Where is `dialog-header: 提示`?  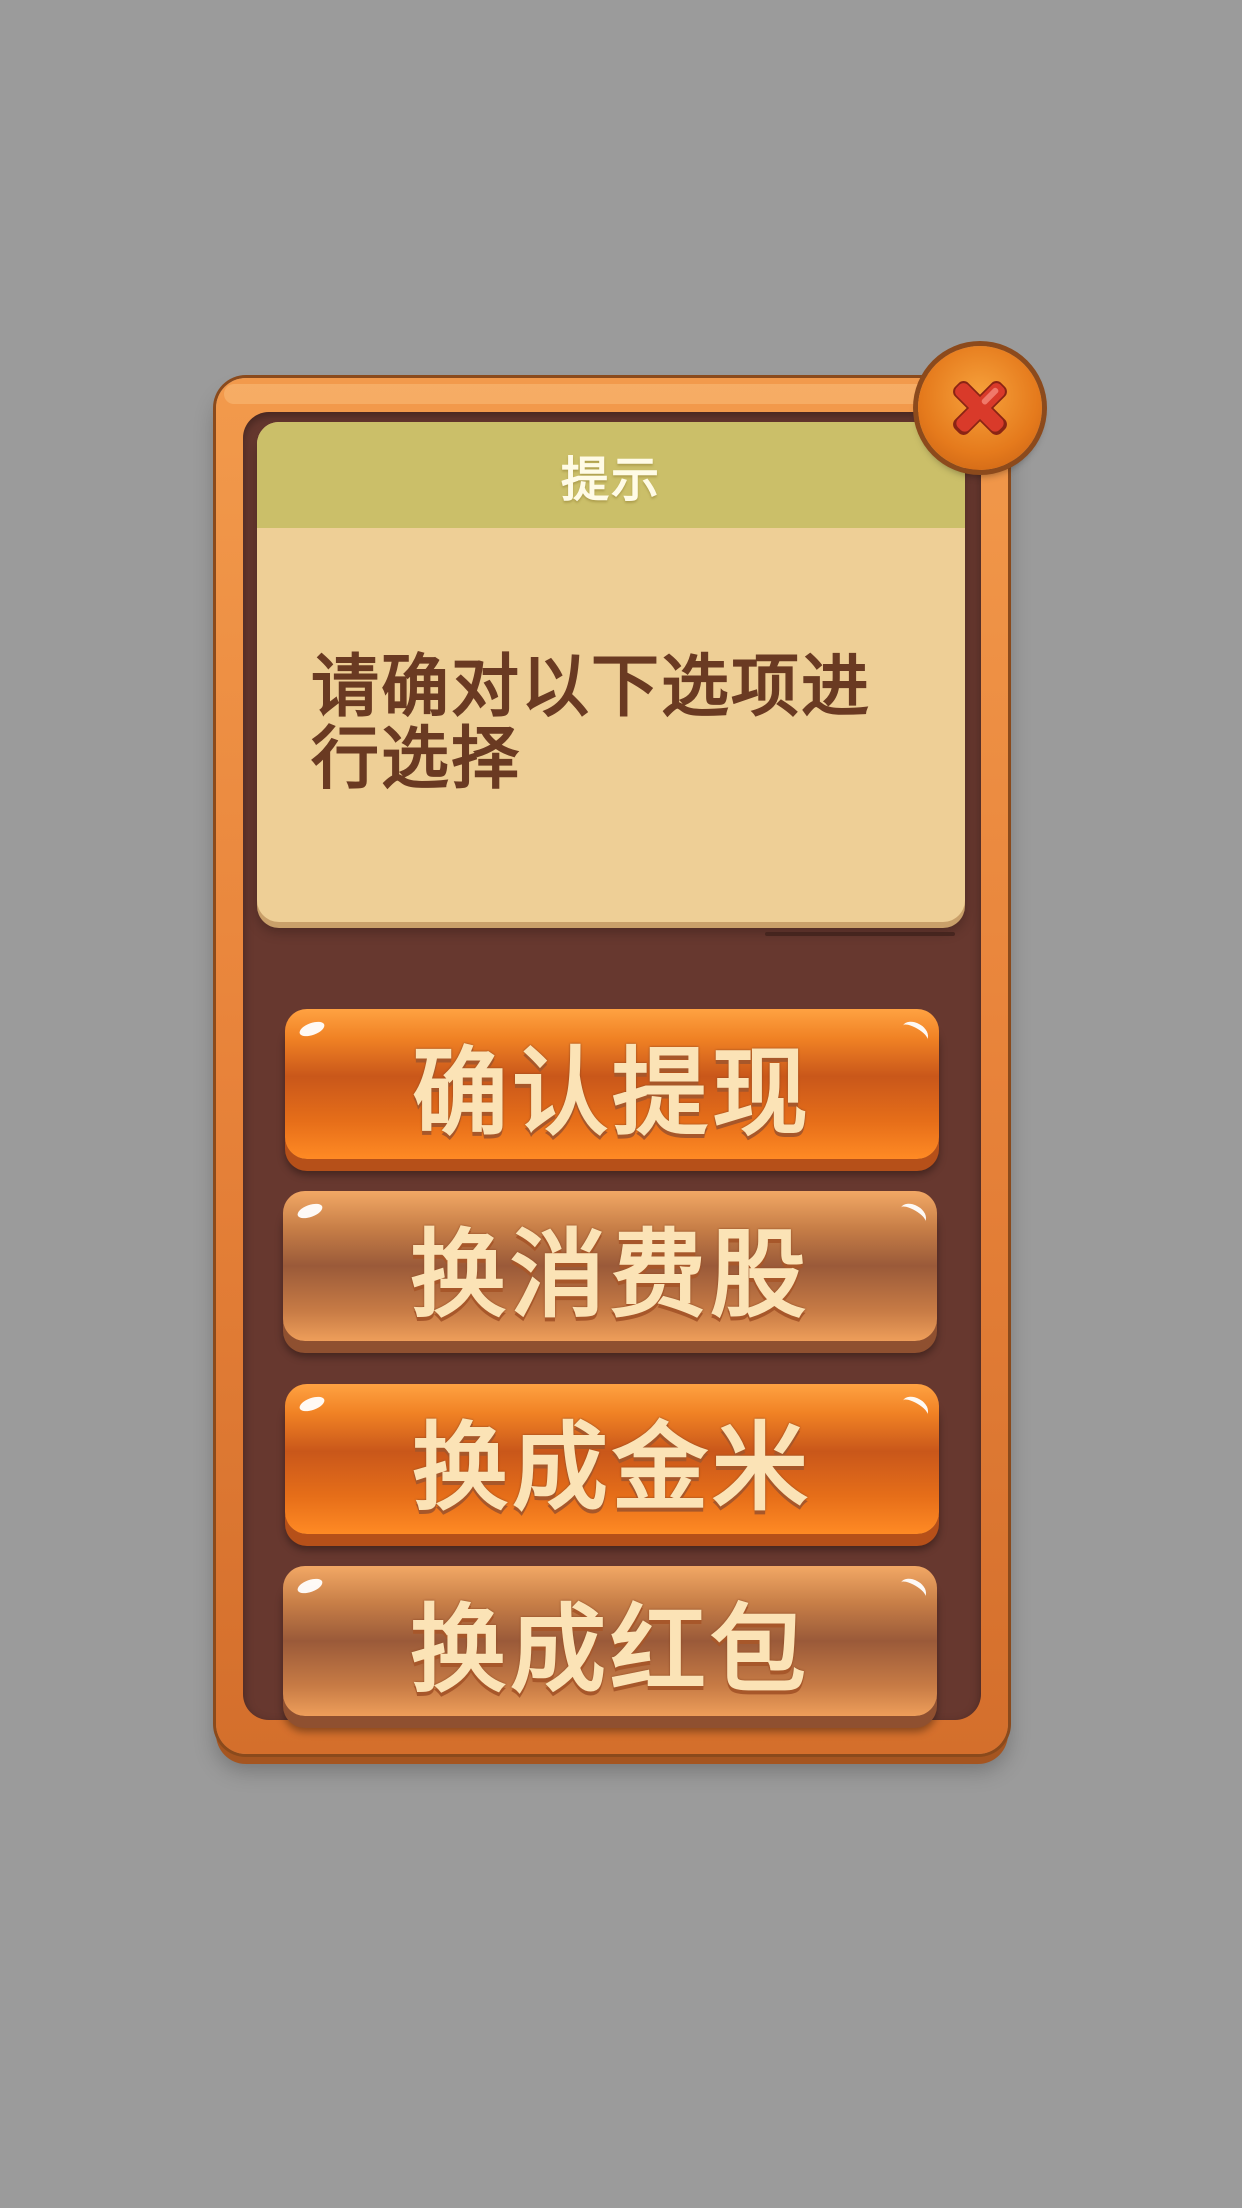 dialog-header: 提示 is located at coordinates (611, 475).